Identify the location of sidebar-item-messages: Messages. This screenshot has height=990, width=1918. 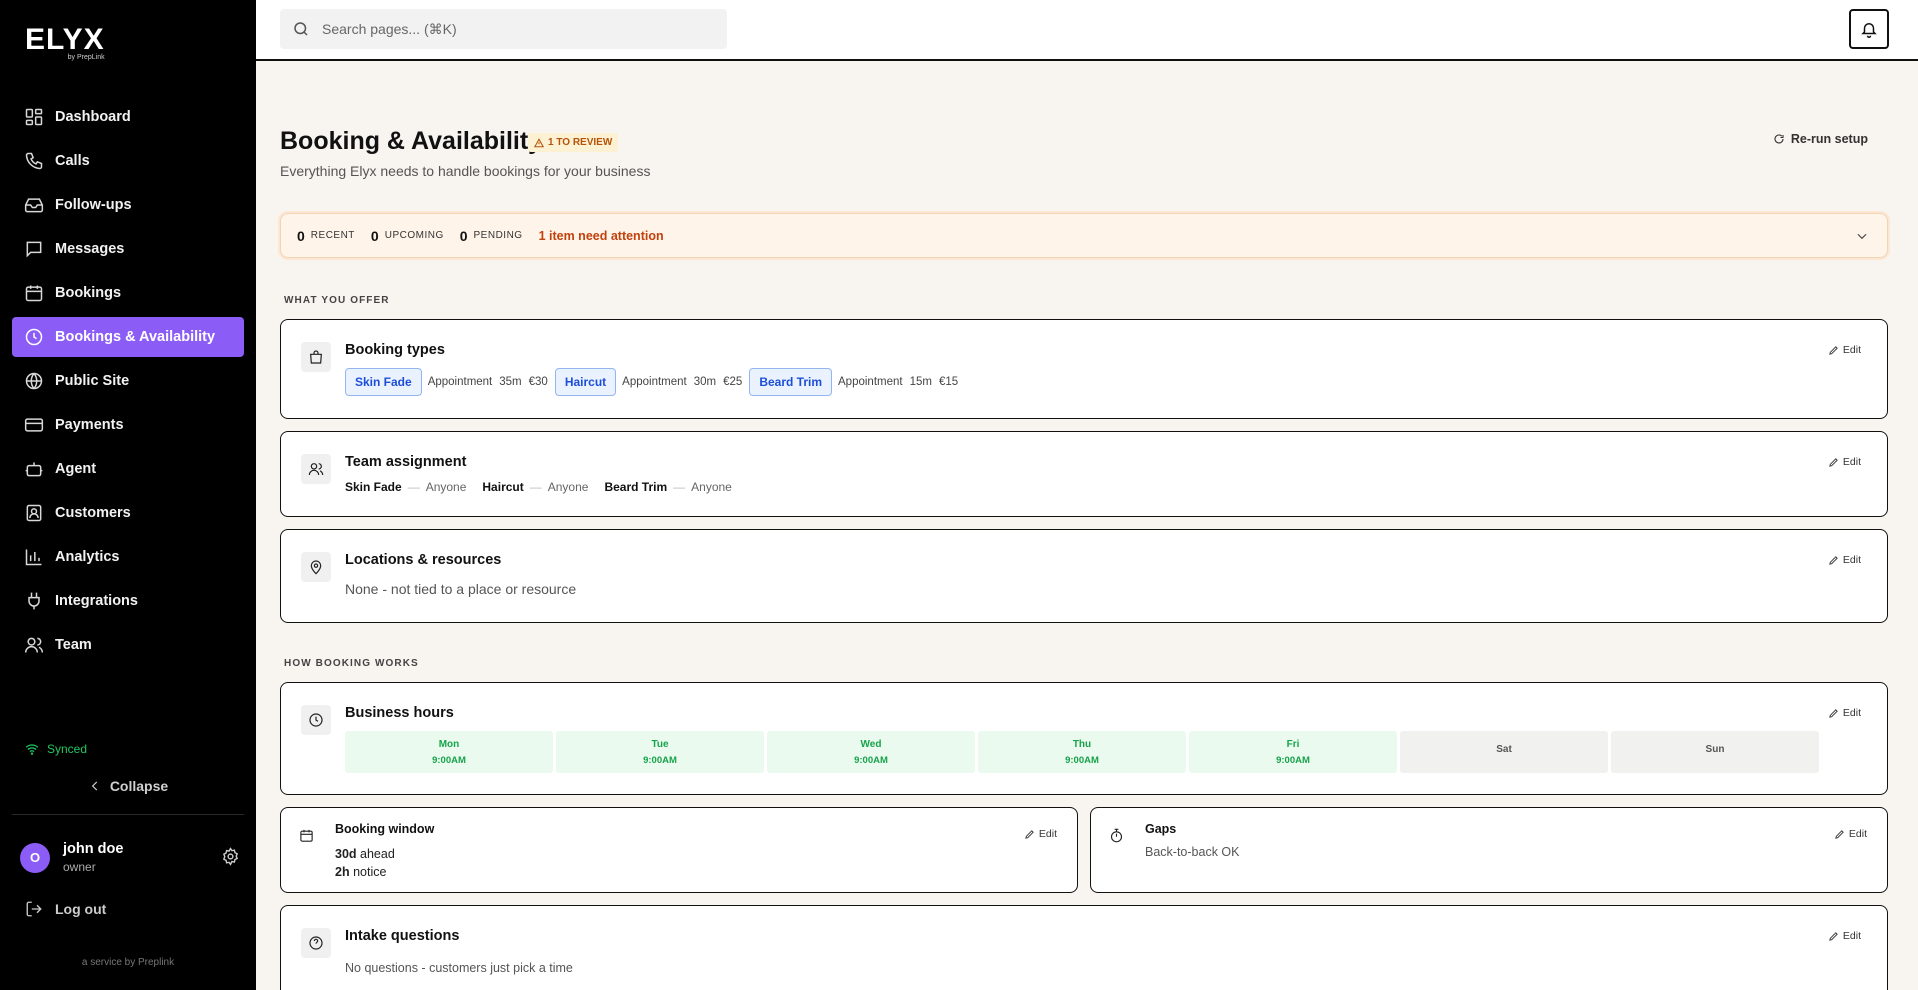
(128, 249).